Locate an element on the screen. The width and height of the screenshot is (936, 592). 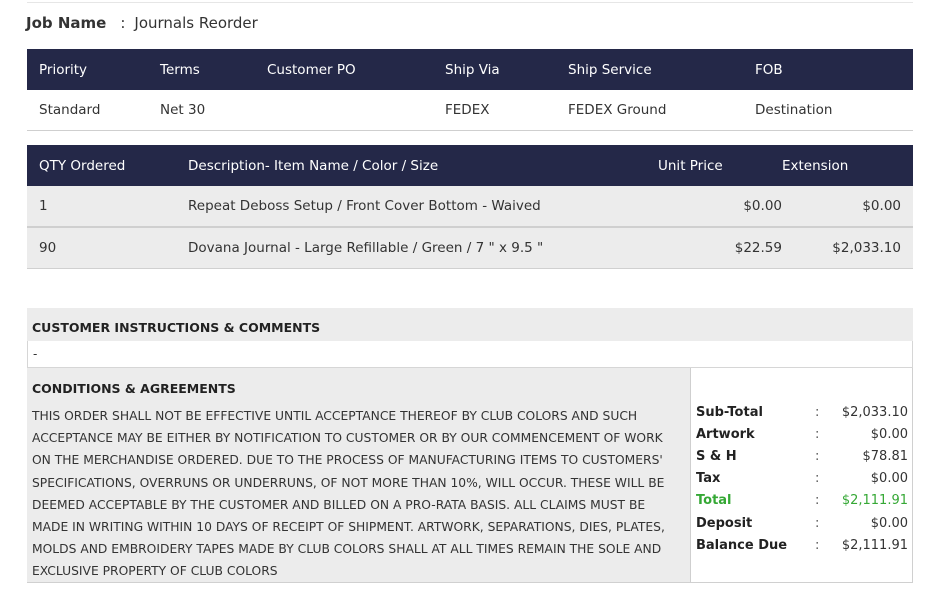
subtotal-colon: : is located at coordinates (817, 412).